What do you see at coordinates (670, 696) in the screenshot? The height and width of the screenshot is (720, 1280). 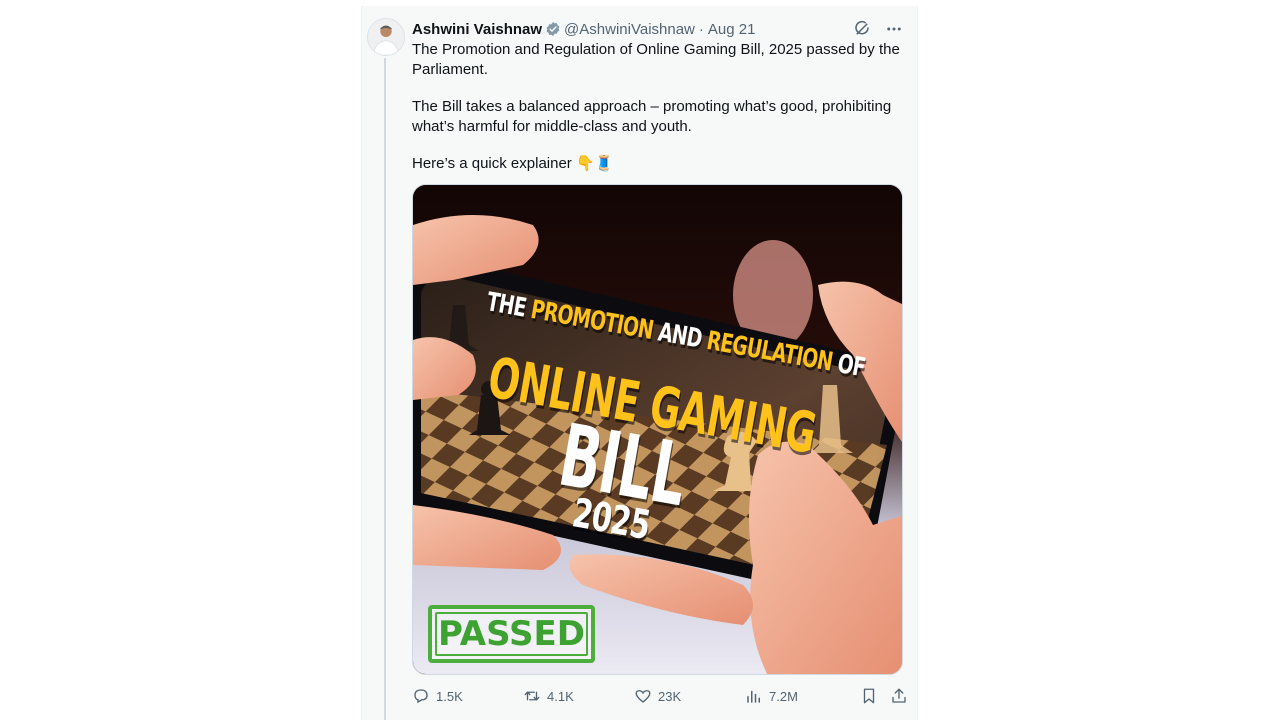 I see `like-count: 23K` at bounding box center [670, 696].